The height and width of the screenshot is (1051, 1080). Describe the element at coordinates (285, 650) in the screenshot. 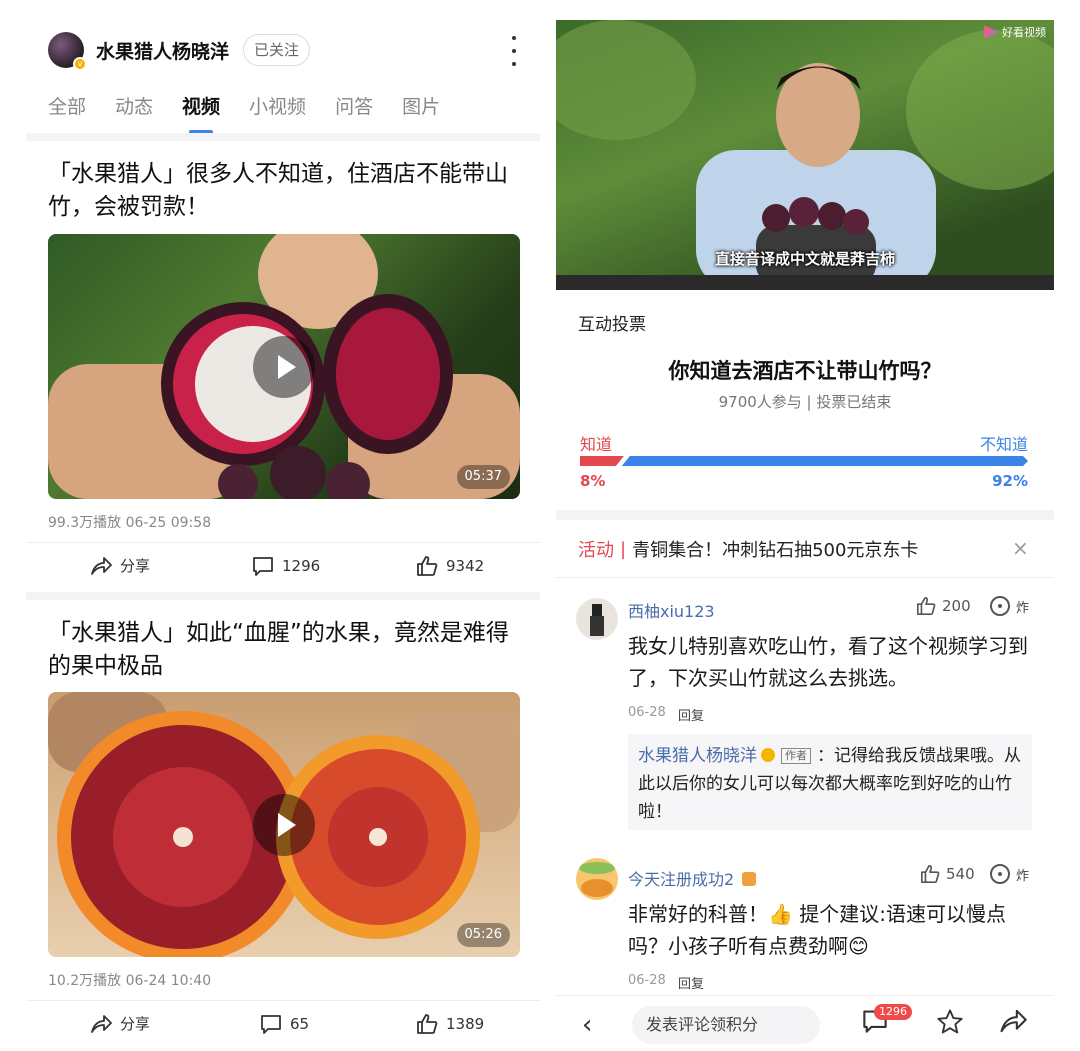

I see `post-title: 「水果猎人」如此“血腥”的水果，竟然是难得的果中极品` at that location.